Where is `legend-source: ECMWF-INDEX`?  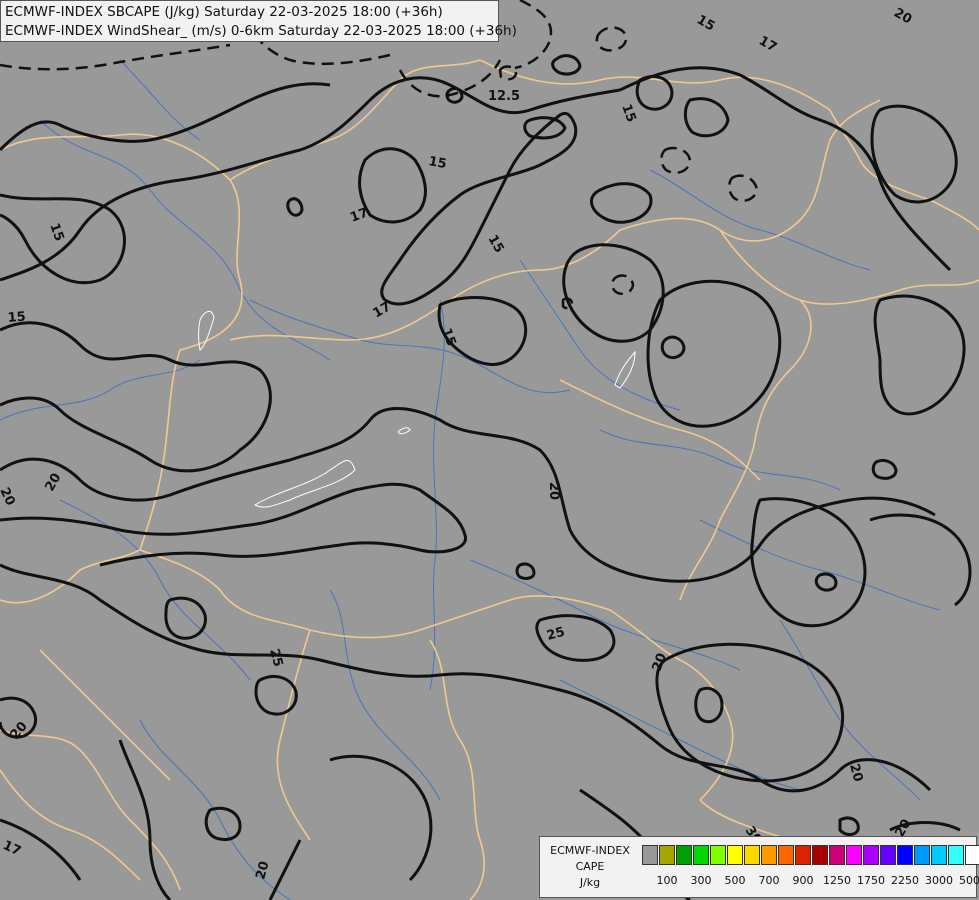
legend-source: ECMWF-INDEX is located at coordinates (590, 850).